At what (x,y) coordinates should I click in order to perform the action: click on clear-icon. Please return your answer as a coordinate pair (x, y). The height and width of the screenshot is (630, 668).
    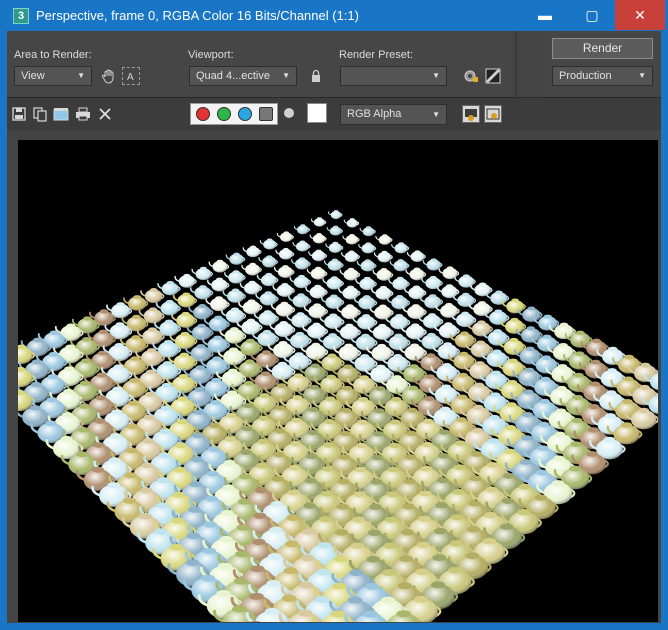
    Looking at the image, I should click on (105, 114).